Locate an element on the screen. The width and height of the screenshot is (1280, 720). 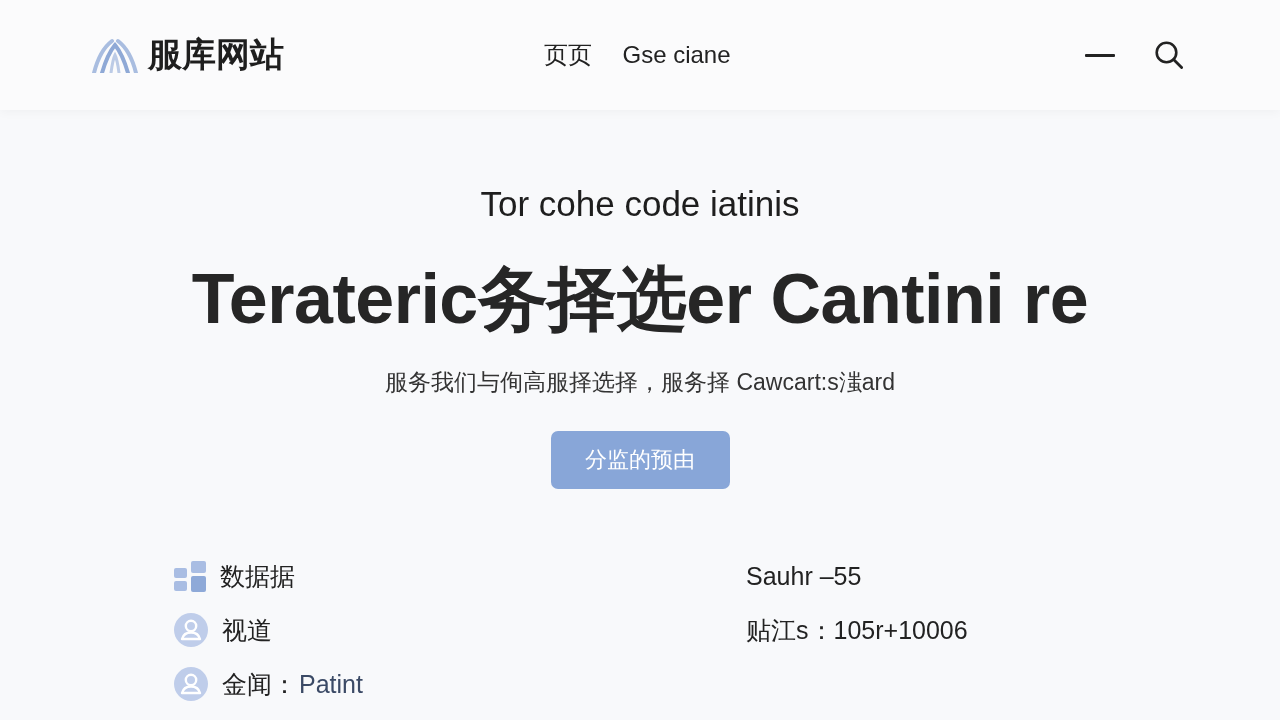
logo-icon is located at coordinates (115, 55).